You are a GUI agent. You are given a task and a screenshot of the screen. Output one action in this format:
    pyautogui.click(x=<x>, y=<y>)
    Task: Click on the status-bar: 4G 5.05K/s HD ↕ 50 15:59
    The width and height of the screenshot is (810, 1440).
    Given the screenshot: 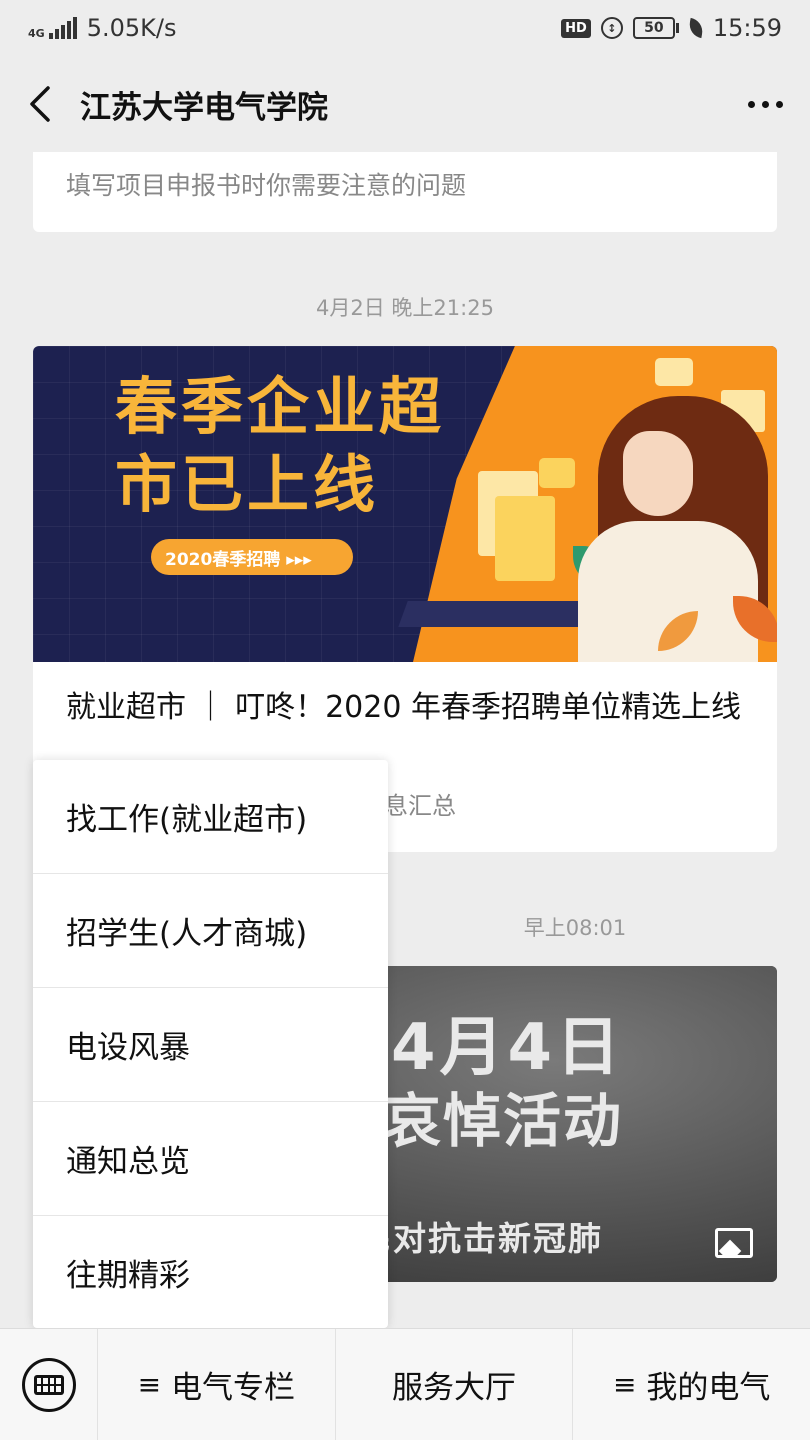 What is the action you would take?
    pyautogui.click(x=405, y=28)
    